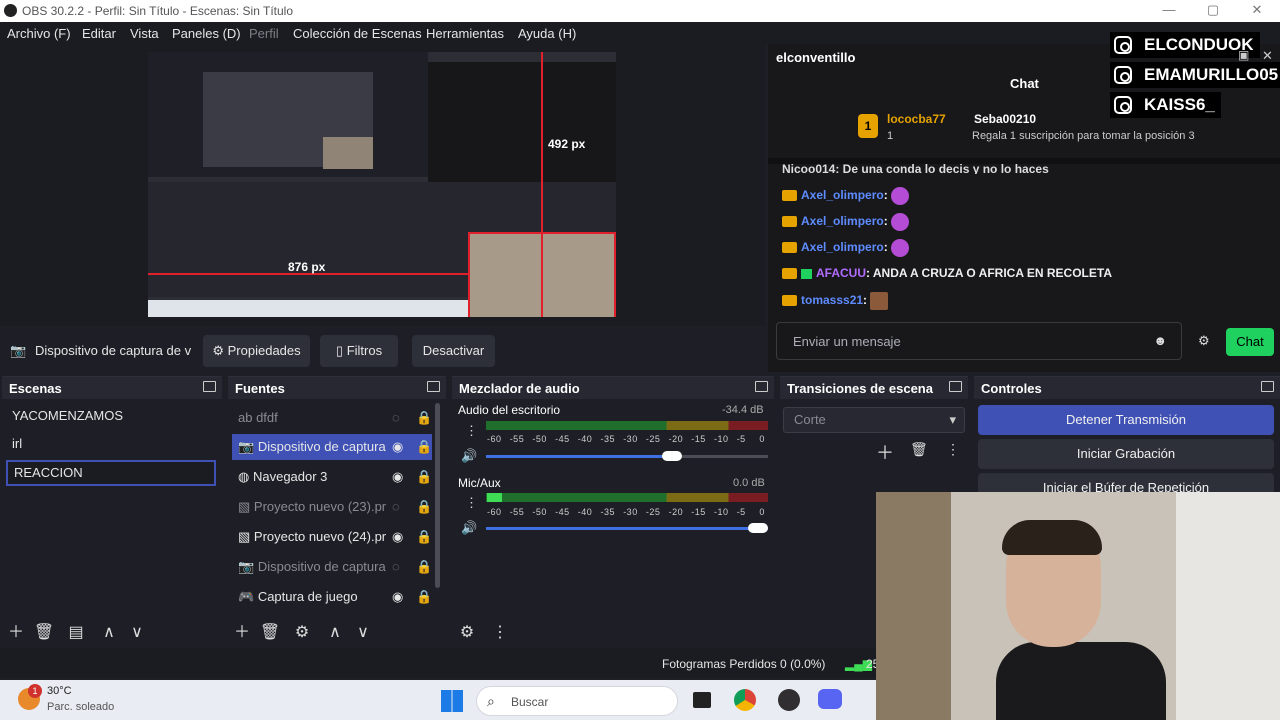 This screenshot has height=720, width=1280. Describe the element at coordinates (16, 633) in the screenshot. I see `add-scene-icon: ＋` at that location.